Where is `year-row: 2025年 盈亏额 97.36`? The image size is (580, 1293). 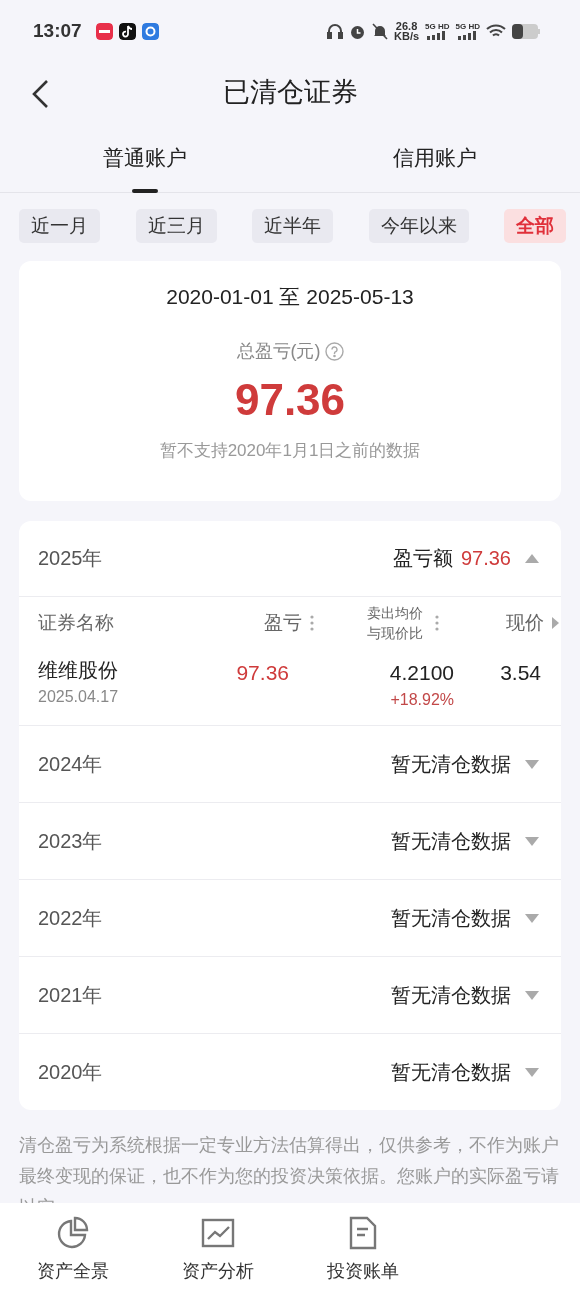
year-row: 2025年 盈亏额 97.36 is located at coordinates (290, 558).